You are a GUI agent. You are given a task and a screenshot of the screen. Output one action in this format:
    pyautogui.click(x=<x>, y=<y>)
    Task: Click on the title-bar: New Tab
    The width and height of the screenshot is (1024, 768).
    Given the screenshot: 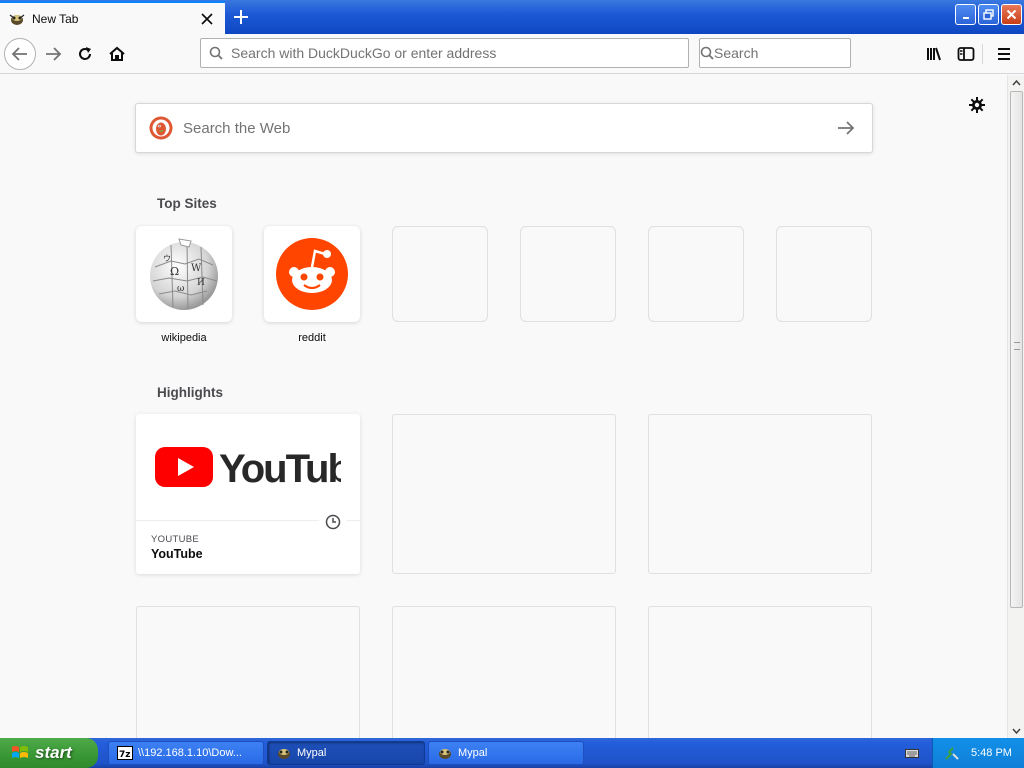 What is the action you would take?
    pyautogui.click(x=512, y=17)
    